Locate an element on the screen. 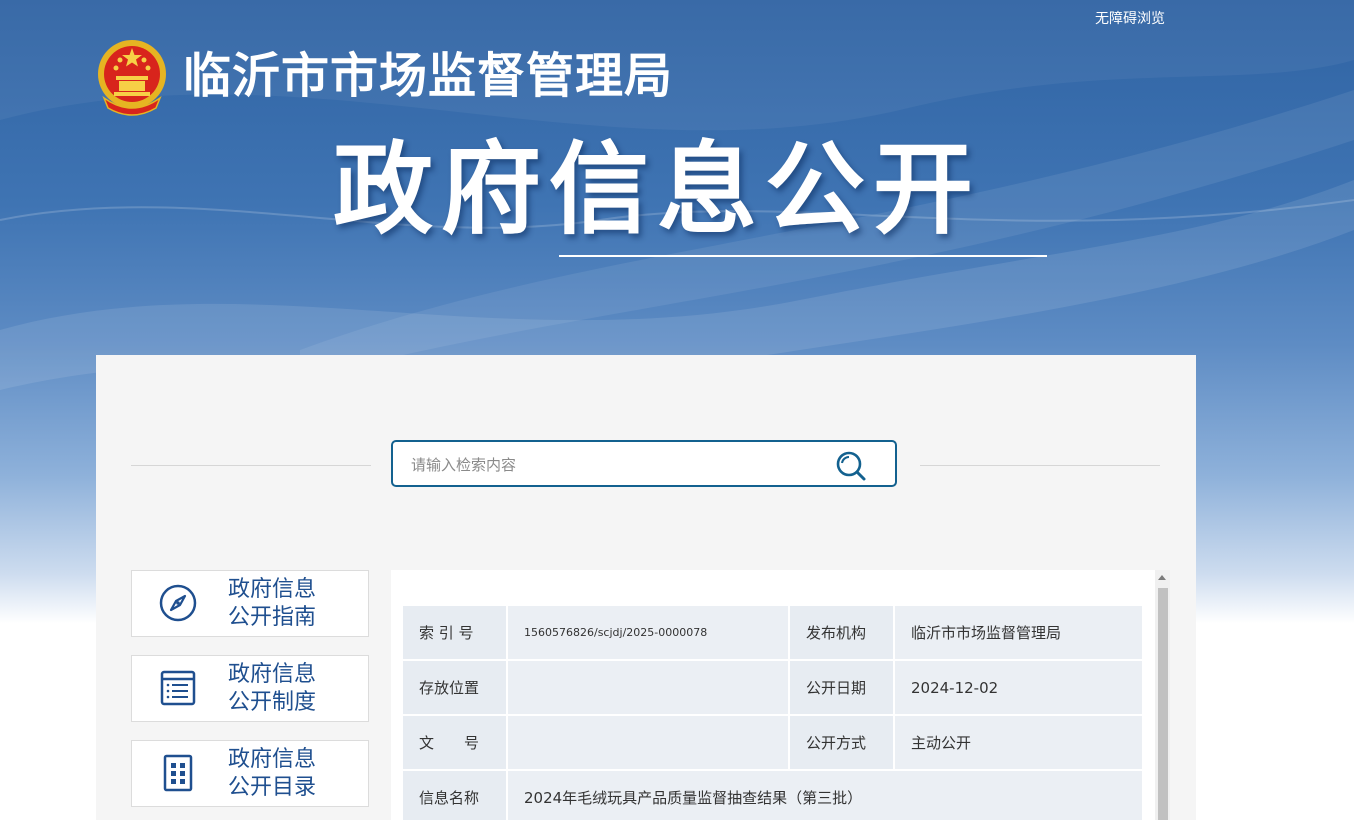  method-value: 主动公开 is located at coordinates (1018, 742).